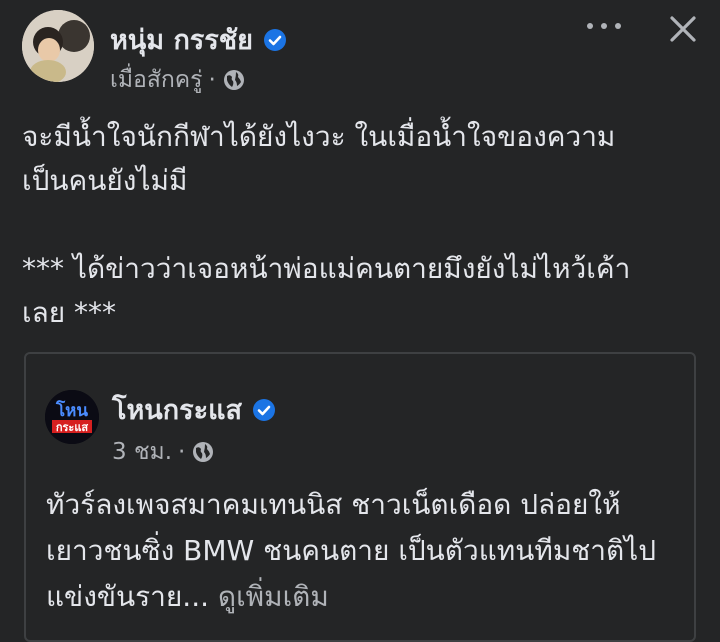 This screenshot has width=720, height=642. Describe the element at coordinates (72, 427) in the screenshot. I see `svg-text: กระแส` at that location.